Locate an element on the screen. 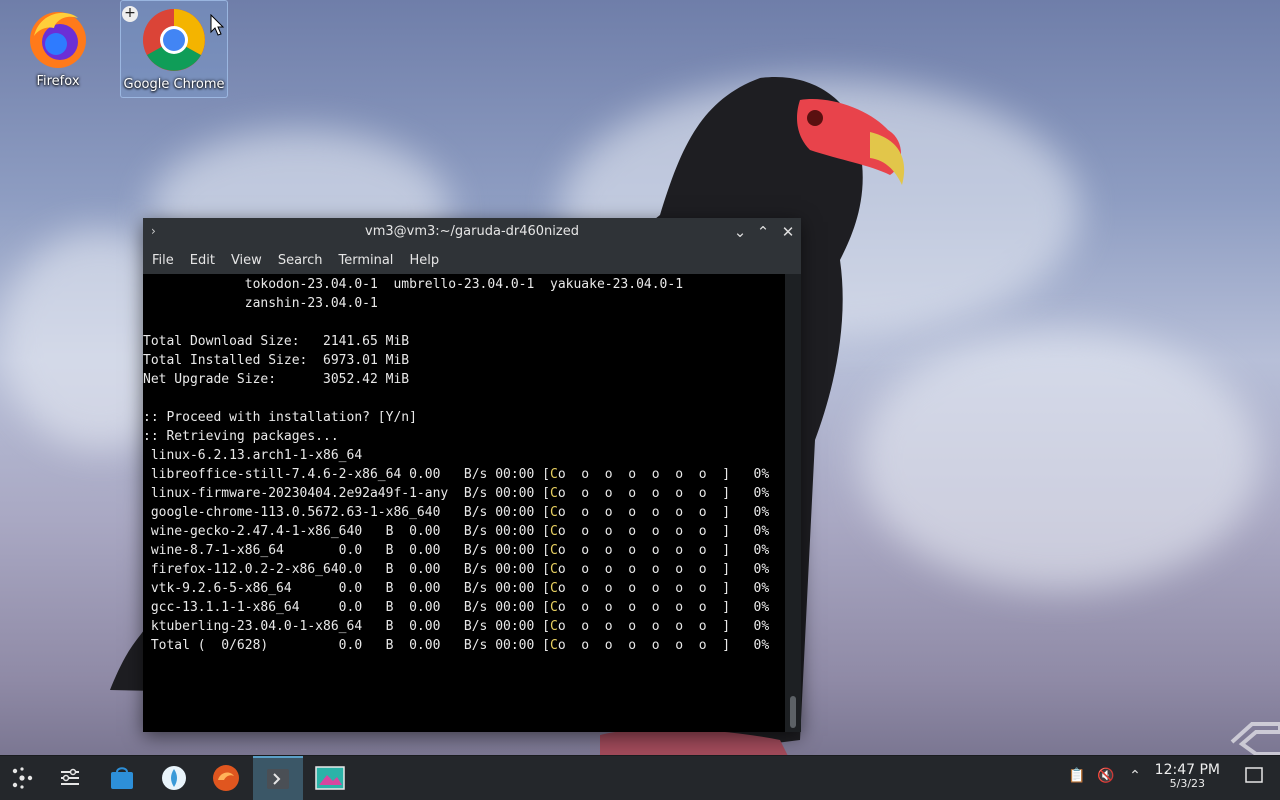  chevron-up-icon: ⌃ is located at coordinates (1135, 777).